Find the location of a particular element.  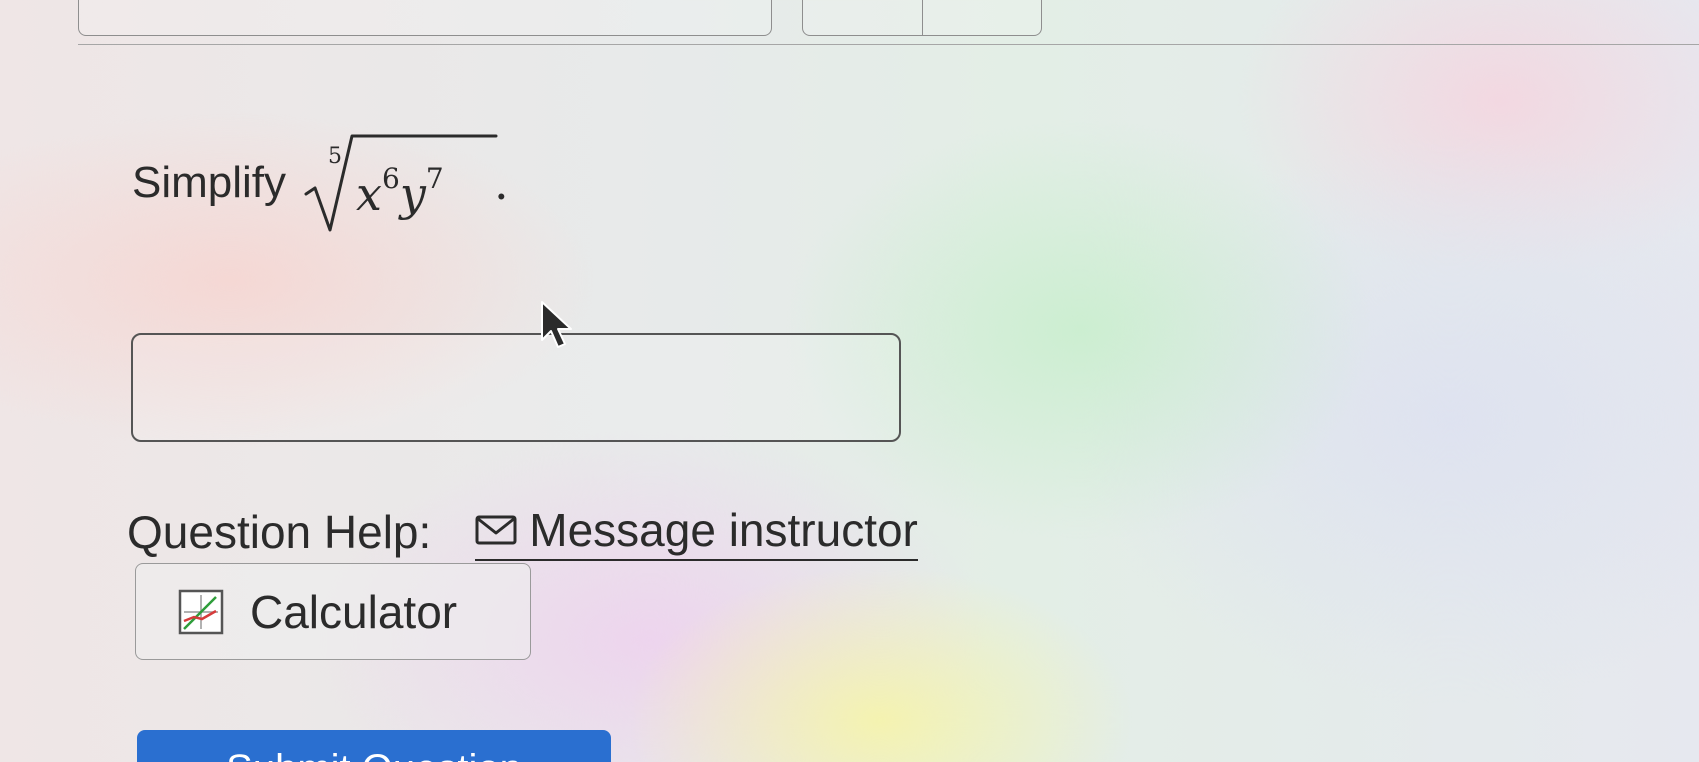

root-index: 5 is located at coordinates (335, 156).